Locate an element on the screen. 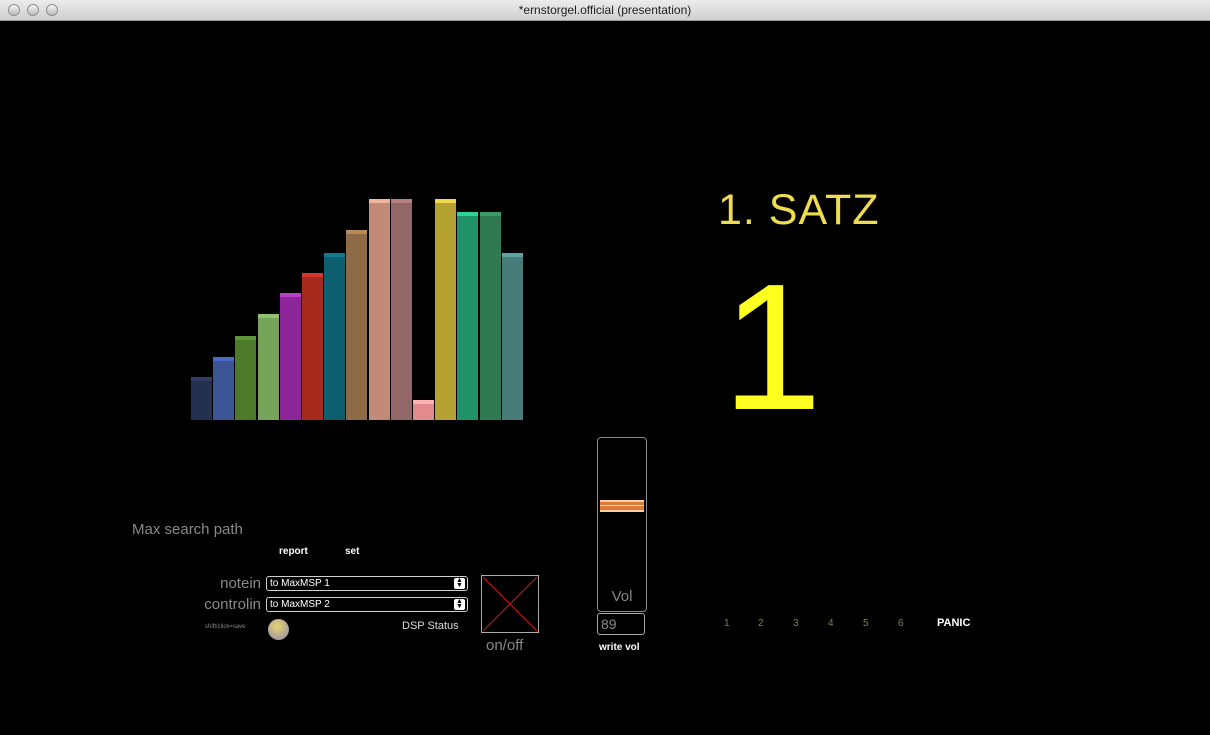 Image resolution: width=1210 pixels, height=735 pixels. window-titlebar: *ernstorgel.official (presentation) is located at coordinates (605, 10).